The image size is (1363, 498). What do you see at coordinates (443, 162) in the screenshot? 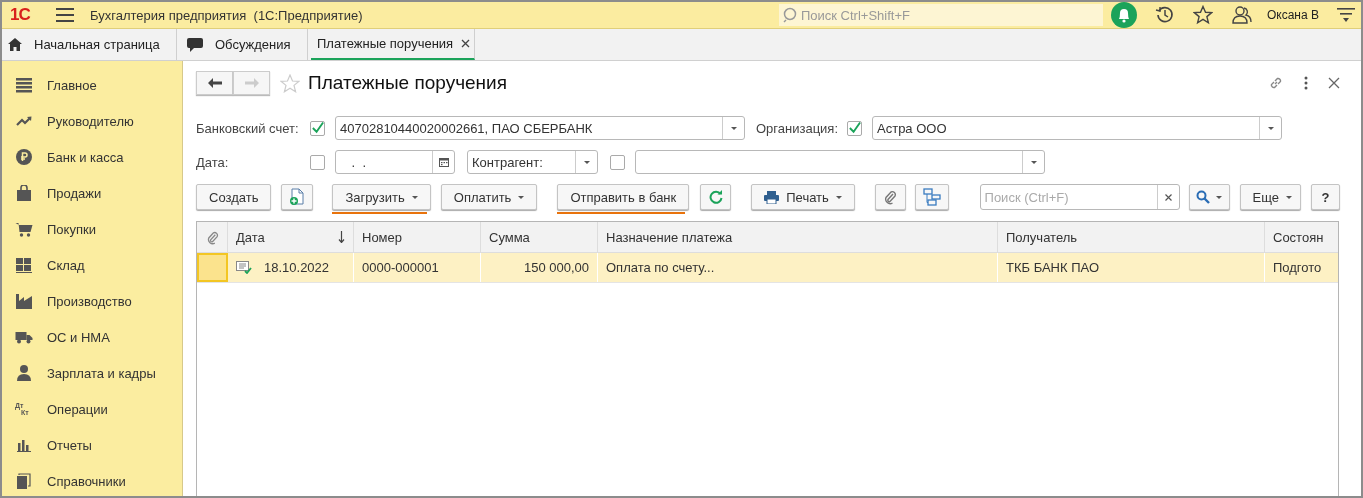
I see `calendar-icon` at bounding box center [443, 162].